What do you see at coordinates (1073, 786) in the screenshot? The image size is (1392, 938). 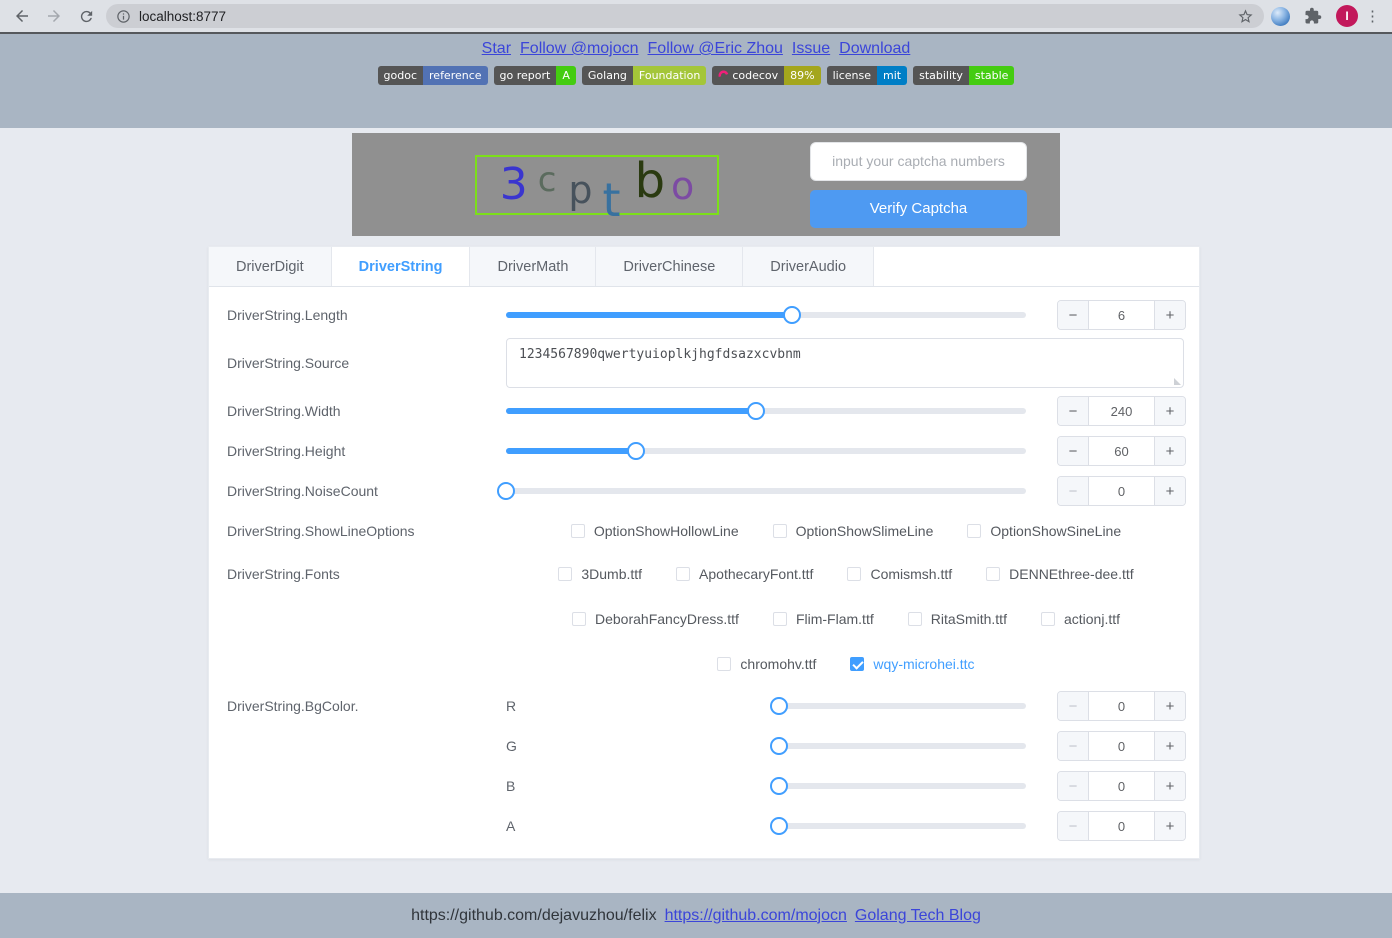 I see `bgcolor-b-decrease-button: −` at bounding box center [1073, 786].